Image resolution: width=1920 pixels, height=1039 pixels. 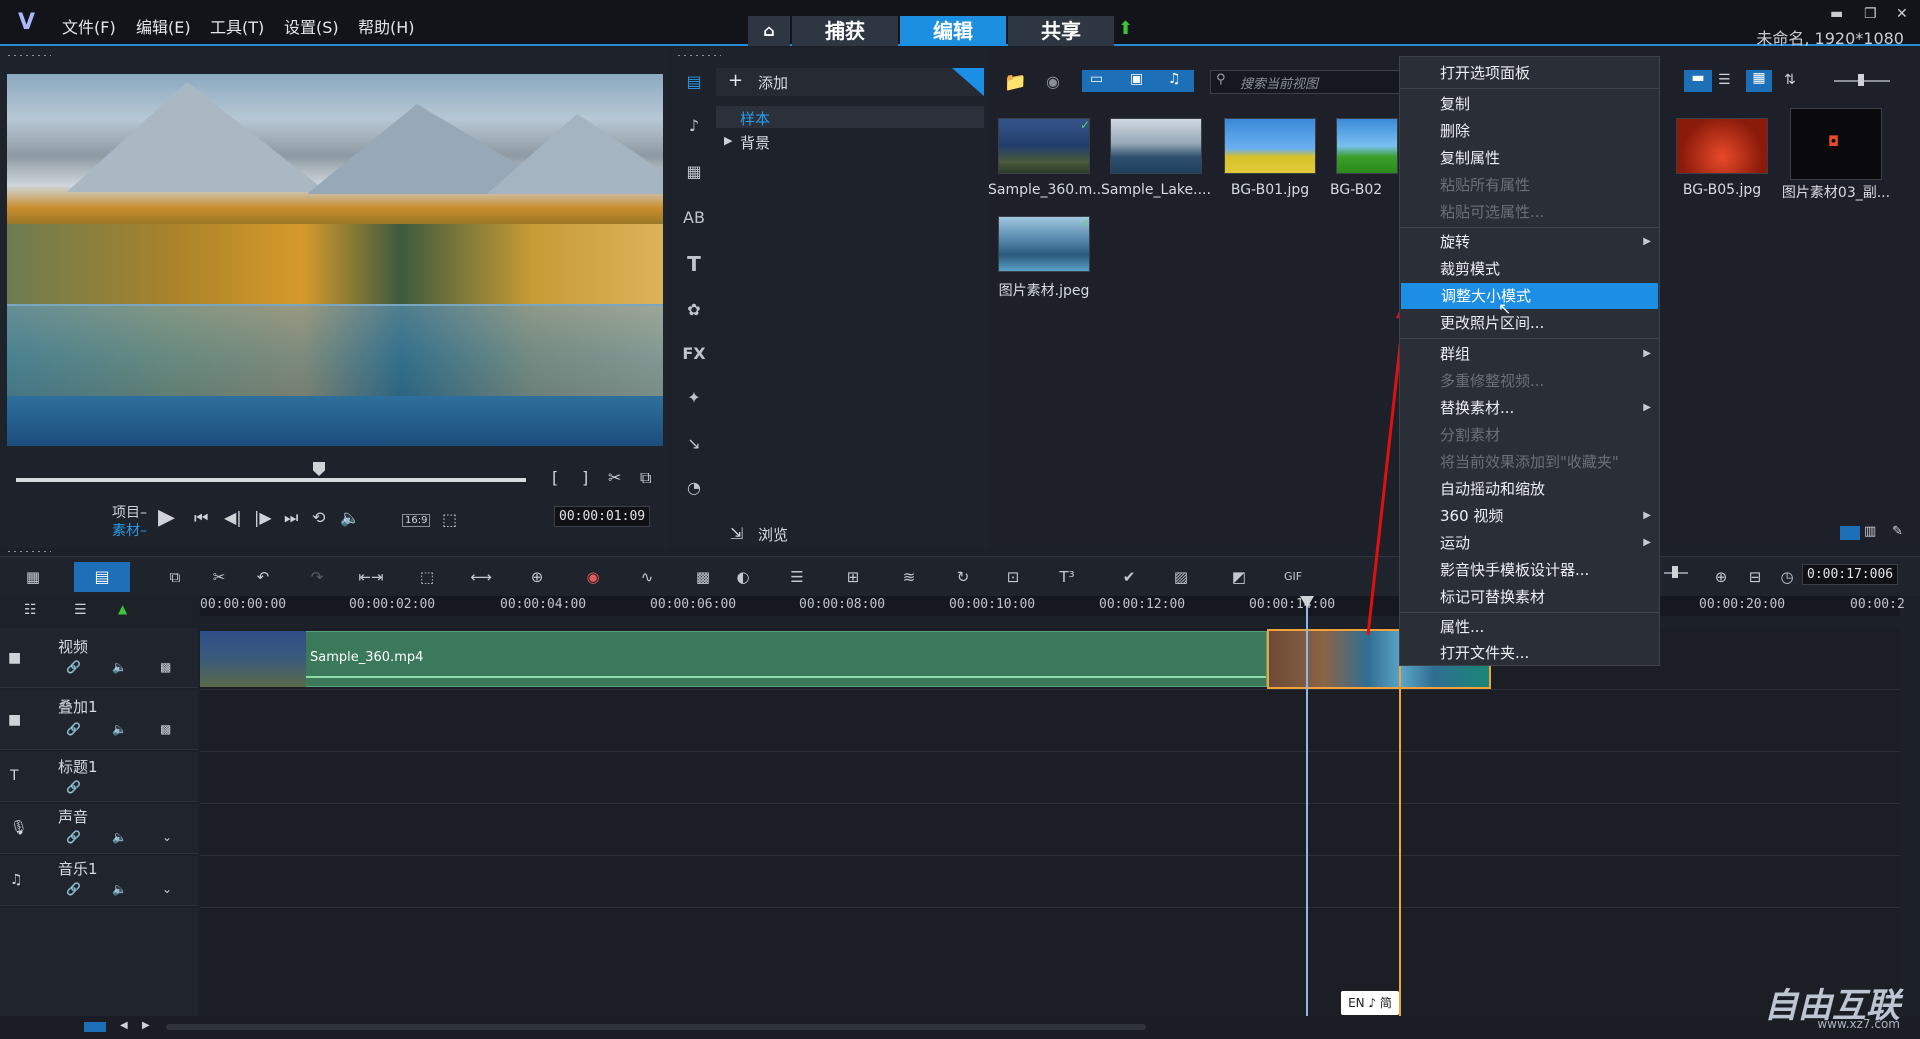 What do you see at coordinates (797, 577) in the screenshot?
I see `subtitle-icon: ☰` at bounding box center [797, 577].